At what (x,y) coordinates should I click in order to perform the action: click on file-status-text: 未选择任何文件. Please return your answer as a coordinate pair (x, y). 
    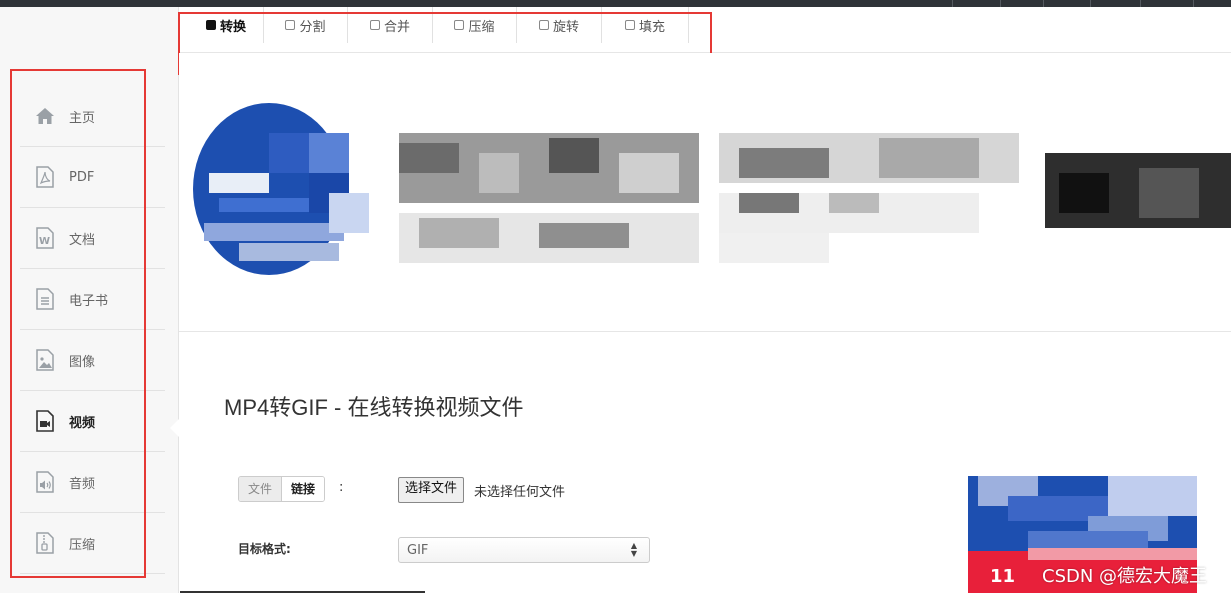
    Looking at the image, I should click on (520, 492).